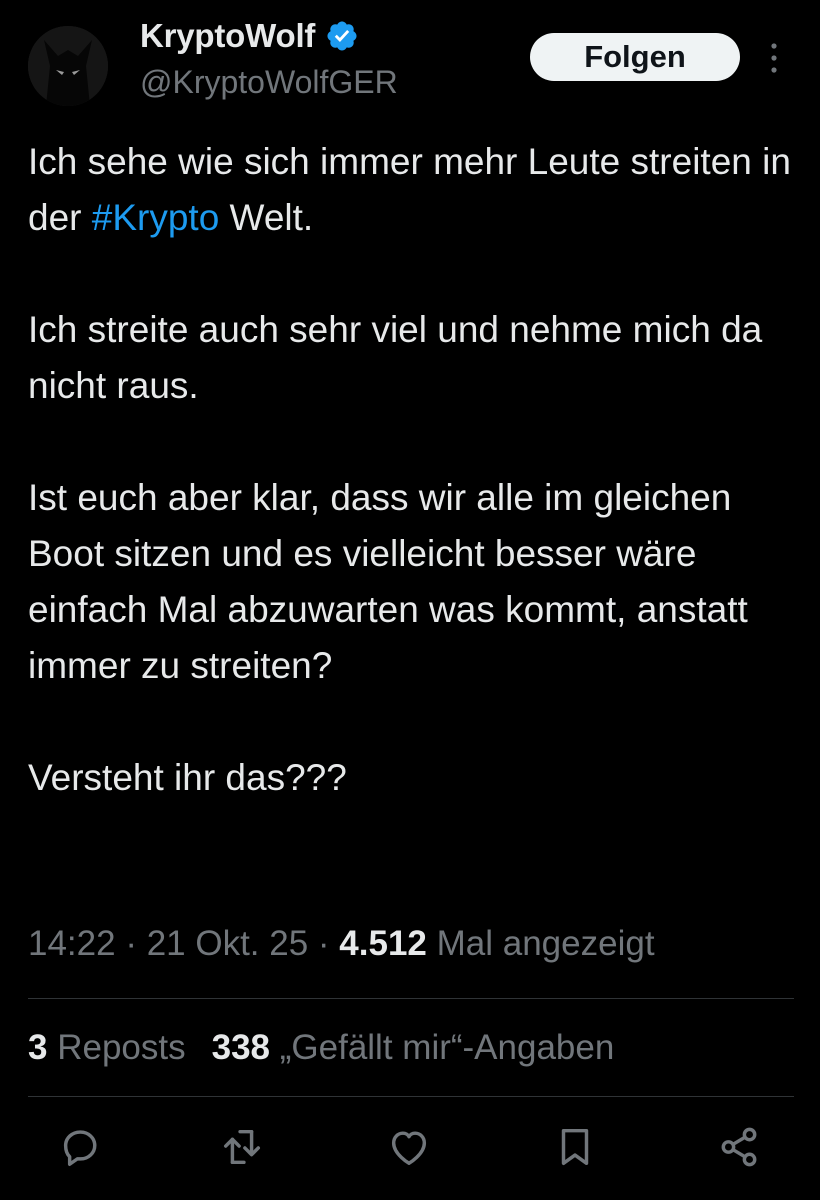 Image resolution: width=820 pixels, height=1200 pixels. I want to click on reply-icon, so click(80, 1147).